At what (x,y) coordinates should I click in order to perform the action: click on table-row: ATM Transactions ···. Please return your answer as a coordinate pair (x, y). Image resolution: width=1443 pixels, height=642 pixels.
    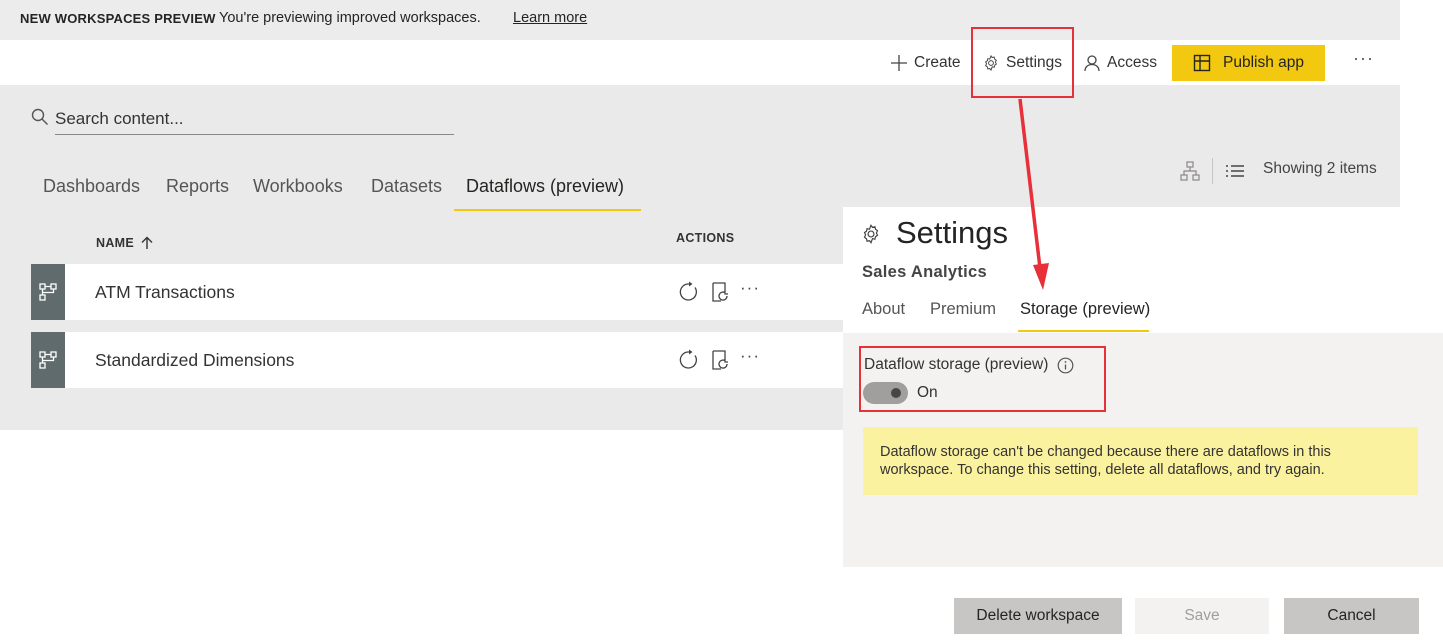
    Looking at the image, I should click on (437, 292).